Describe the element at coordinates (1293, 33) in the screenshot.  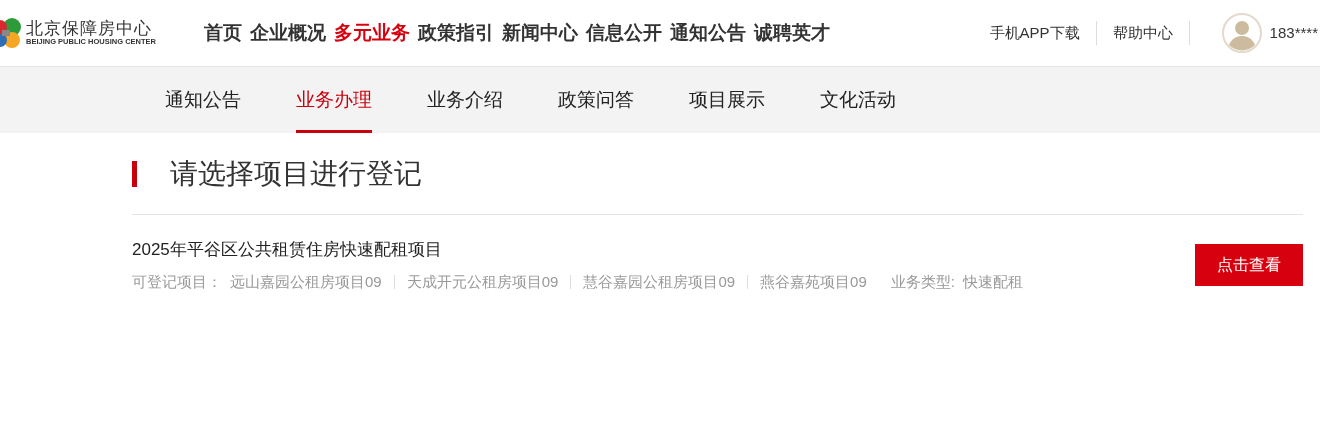
I see `user-name: 183****` at that location.